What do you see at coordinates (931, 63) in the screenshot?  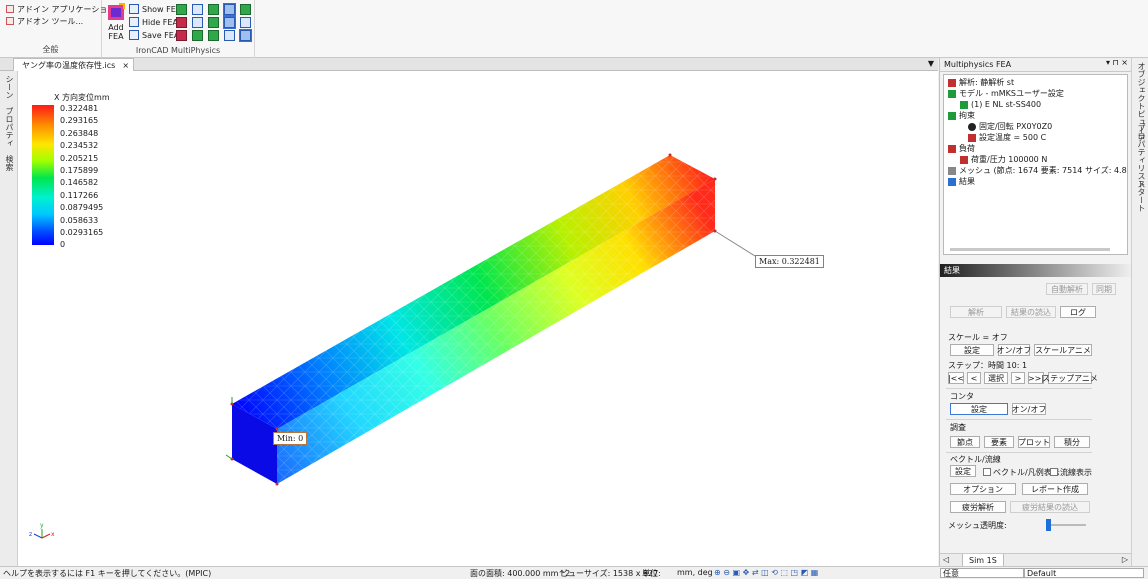 I see `chevron-down-icon: ▼` at bounding box center [931, 63].